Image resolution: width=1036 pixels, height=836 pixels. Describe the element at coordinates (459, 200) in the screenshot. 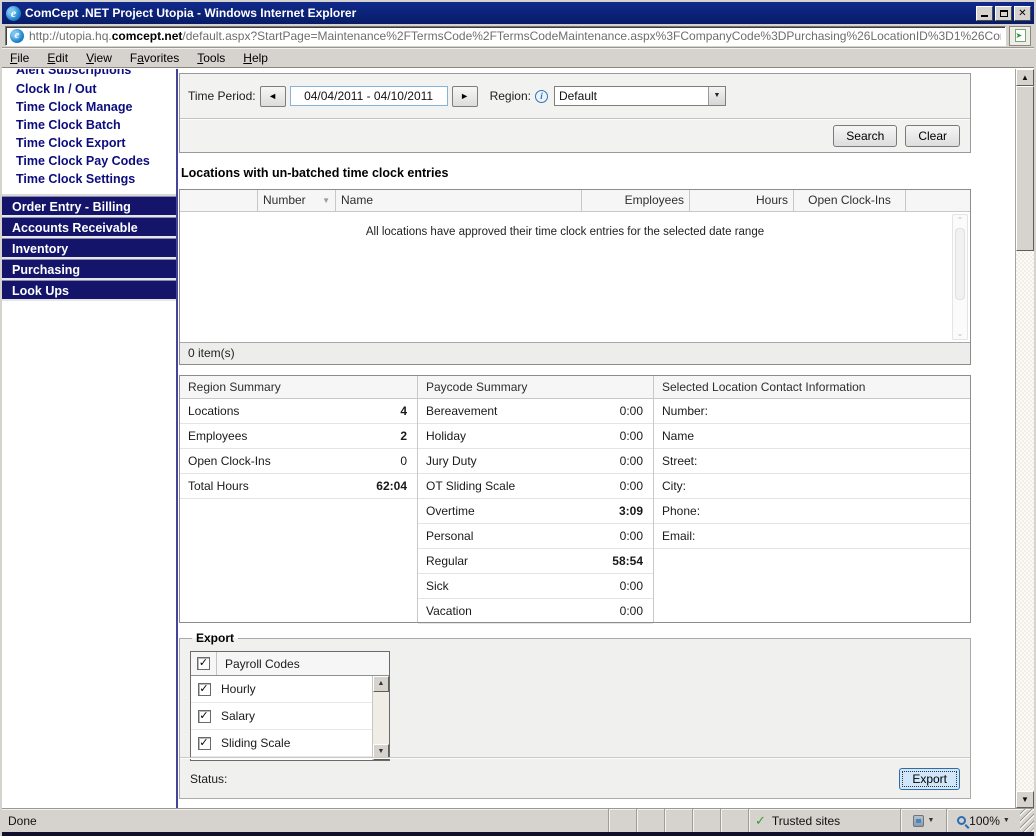

I see `column-header: Name▼` at that location.